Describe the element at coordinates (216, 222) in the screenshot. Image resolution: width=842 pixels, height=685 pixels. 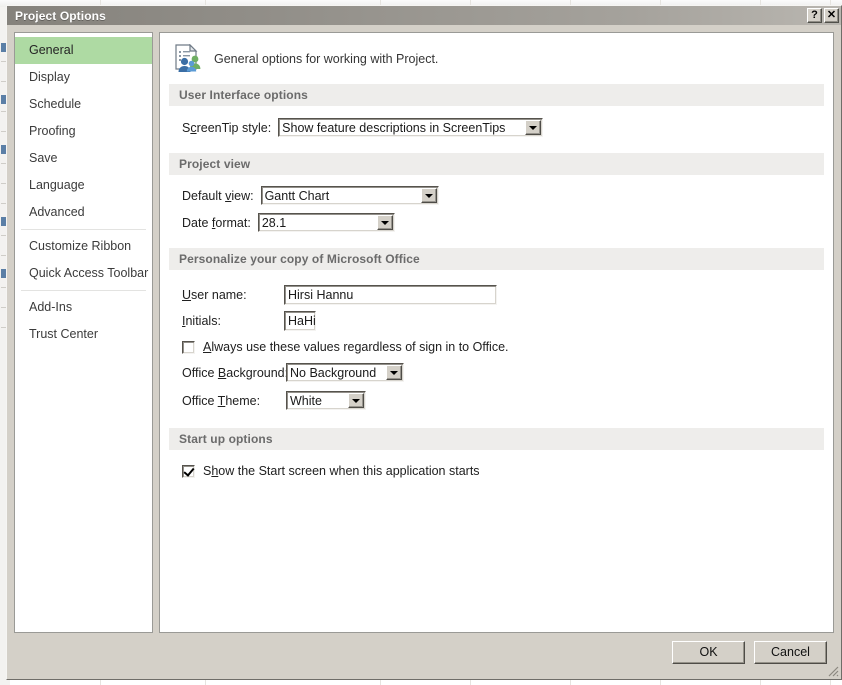
I see `date-format-label: Date format:` at that location.